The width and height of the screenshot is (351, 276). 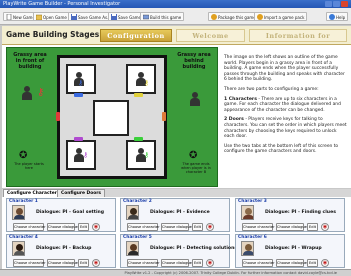 What do you see at coordinates (252, 201) in the screenshot?
I see `character-title: Character 3` at bounding box center [252, 201].